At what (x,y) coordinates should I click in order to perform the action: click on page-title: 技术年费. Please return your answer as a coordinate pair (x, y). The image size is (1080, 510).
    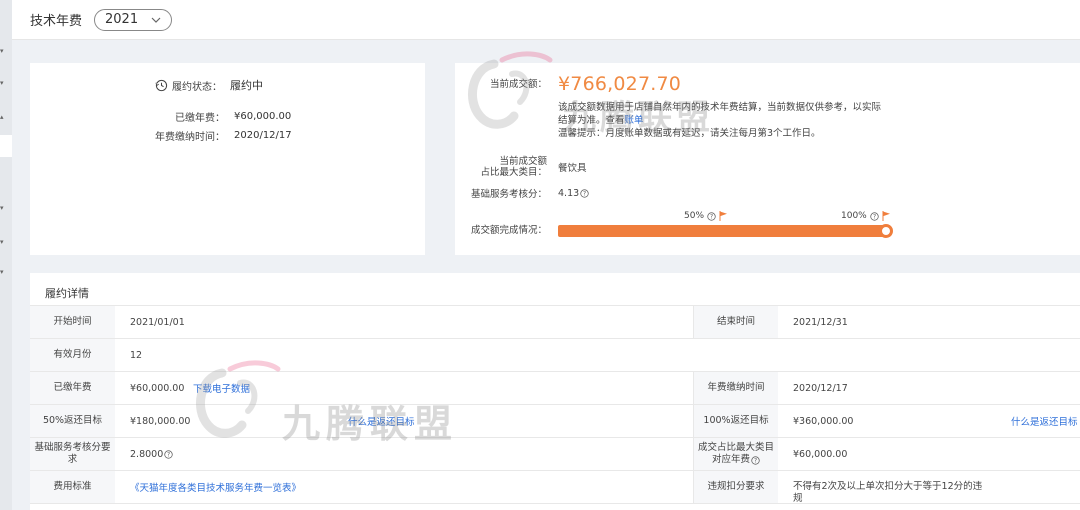
    Looking at the image, I should click on (56, 21).